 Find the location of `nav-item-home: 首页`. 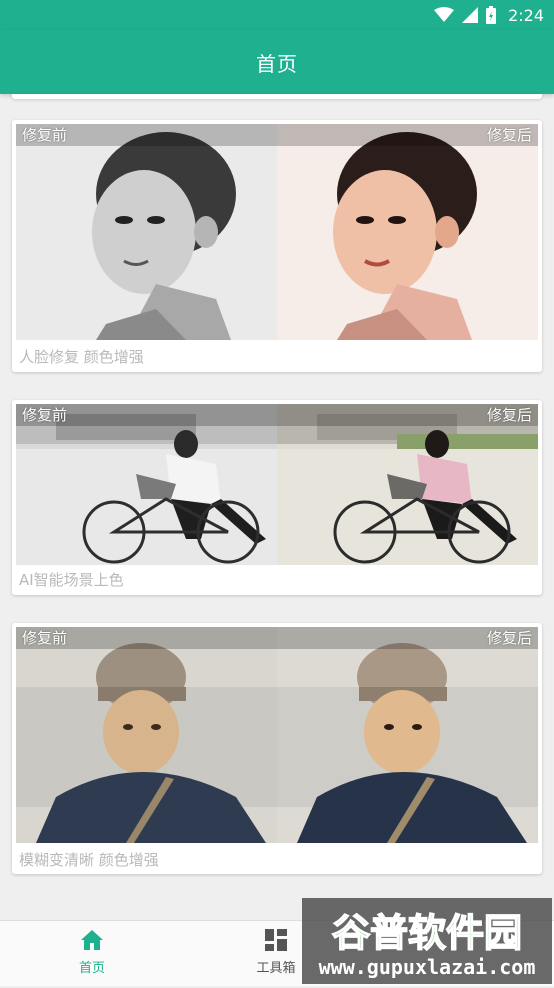

nav-item-home: 首页 is located at coordinates (92, 952).